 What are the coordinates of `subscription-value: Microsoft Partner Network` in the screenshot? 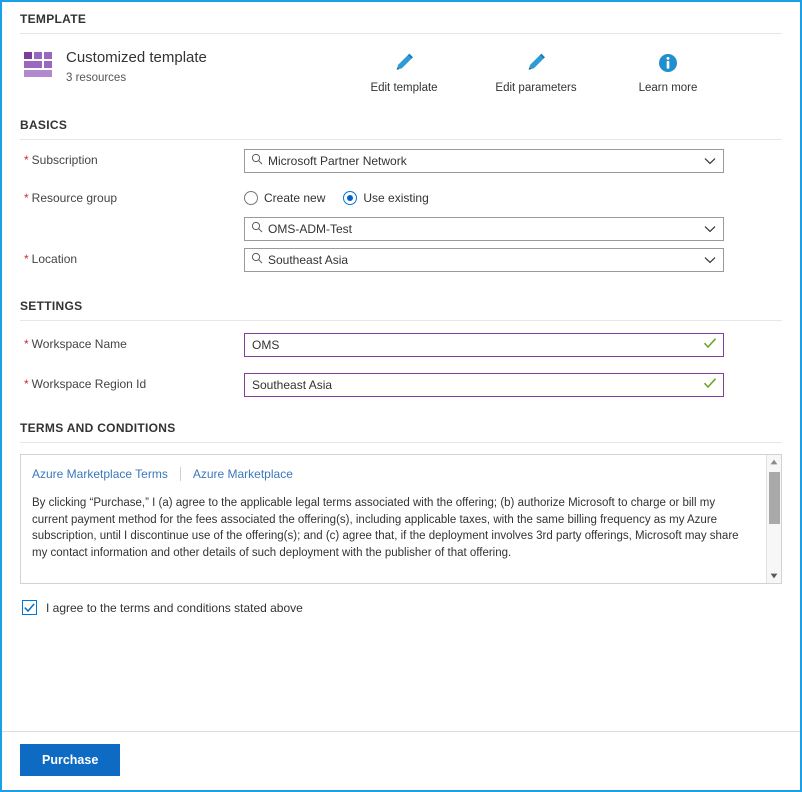 It's located at (337, 161).